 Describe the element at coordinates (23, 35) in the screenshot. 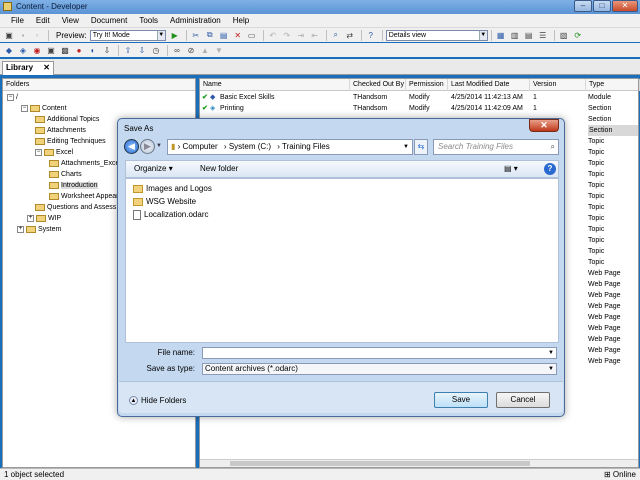

I see `save-icon: ▪` at that location.